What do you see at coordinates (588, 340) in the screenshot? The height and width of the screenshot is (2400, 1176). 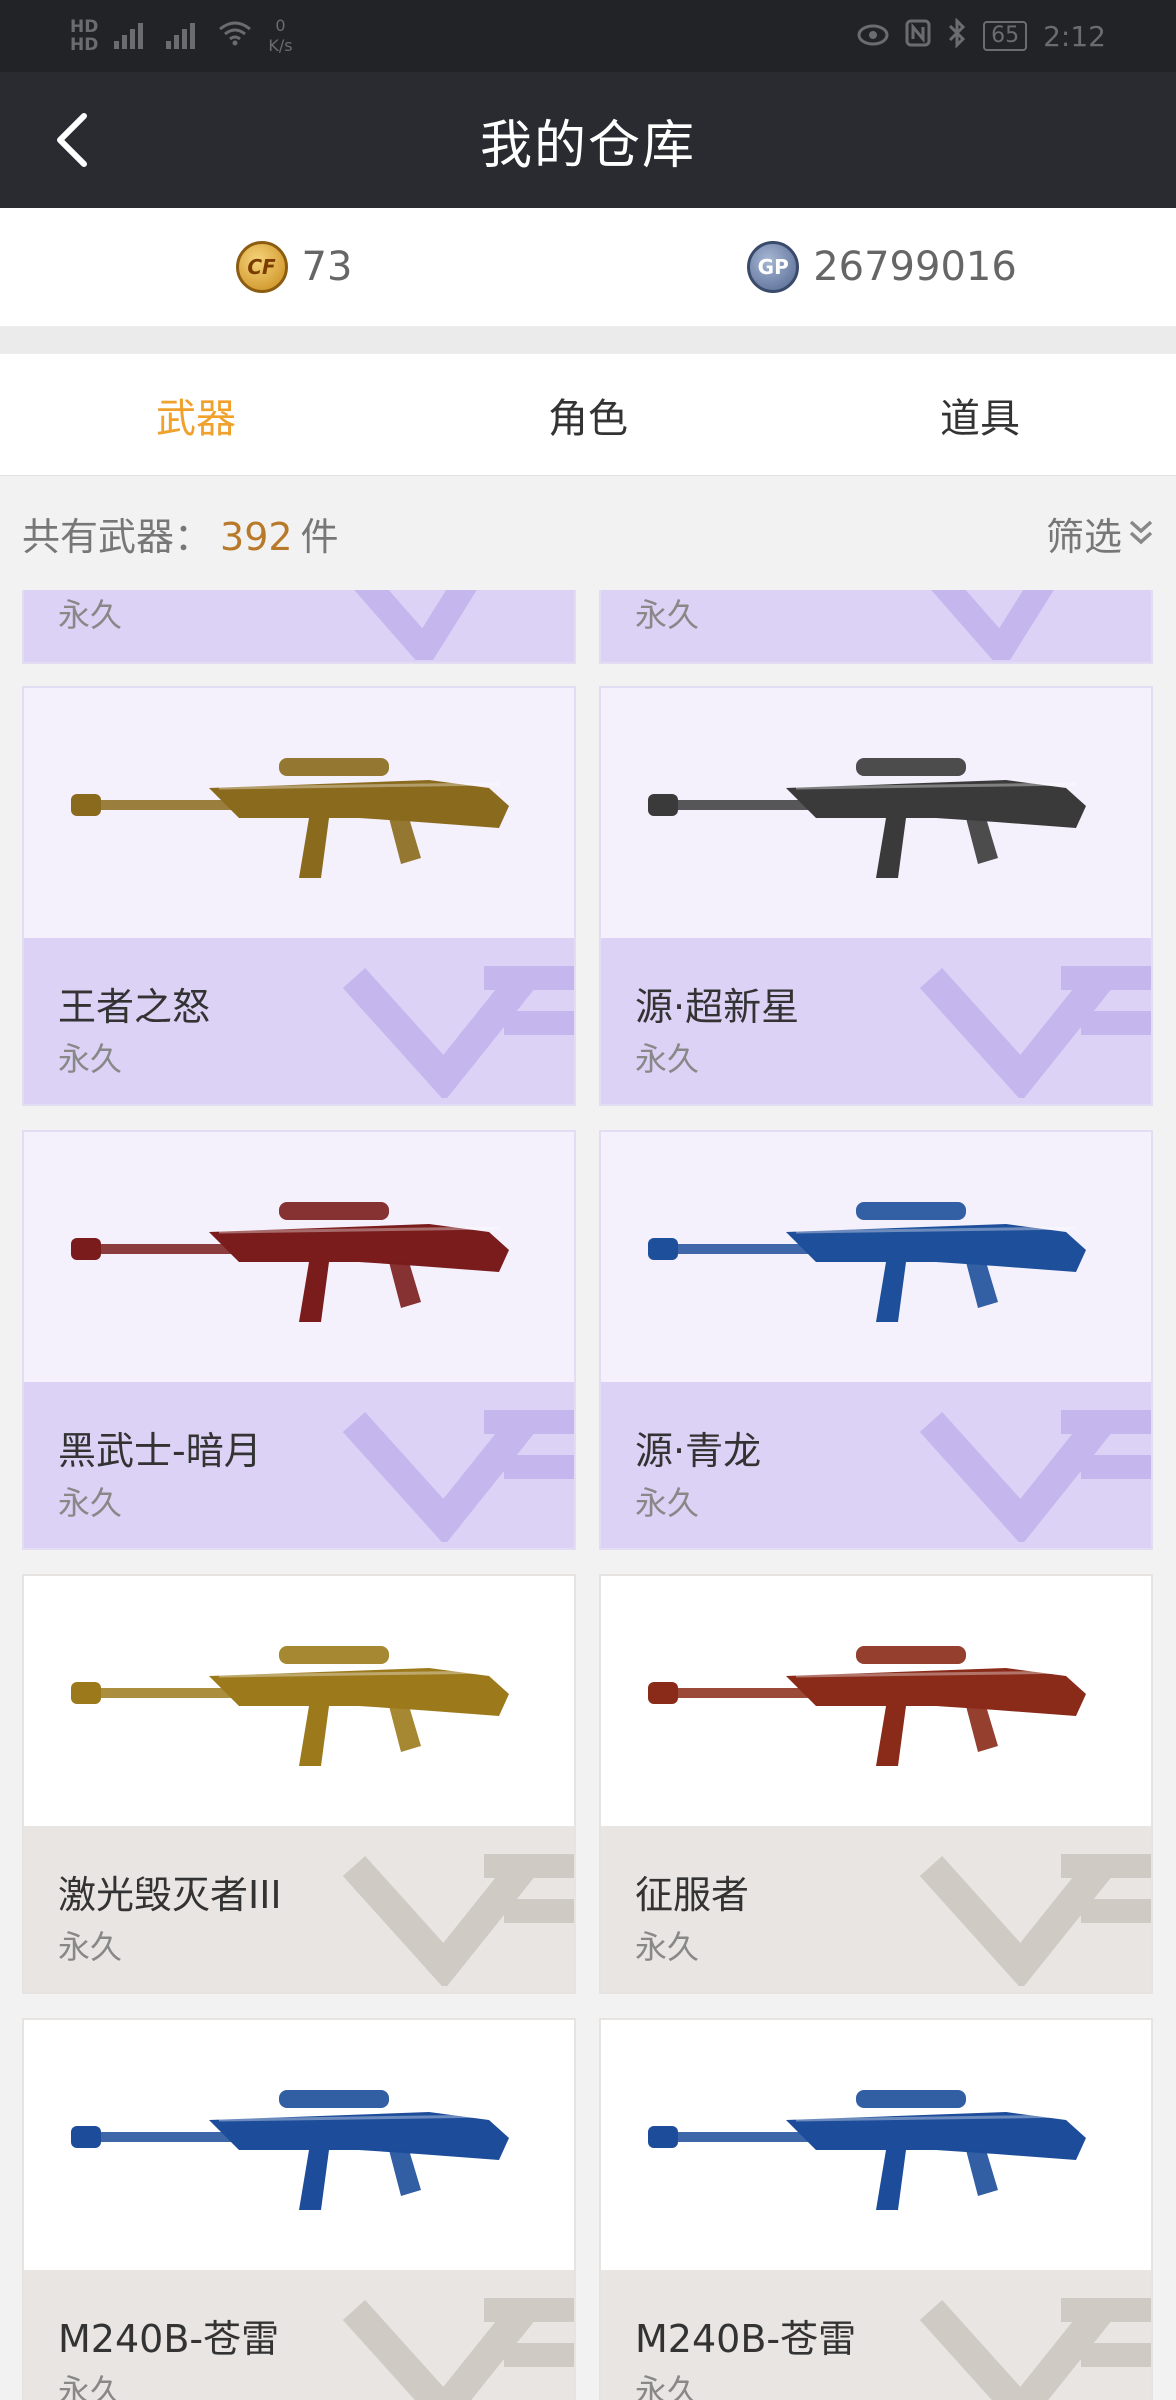 I see `divider` at bounding box center [588, 340].